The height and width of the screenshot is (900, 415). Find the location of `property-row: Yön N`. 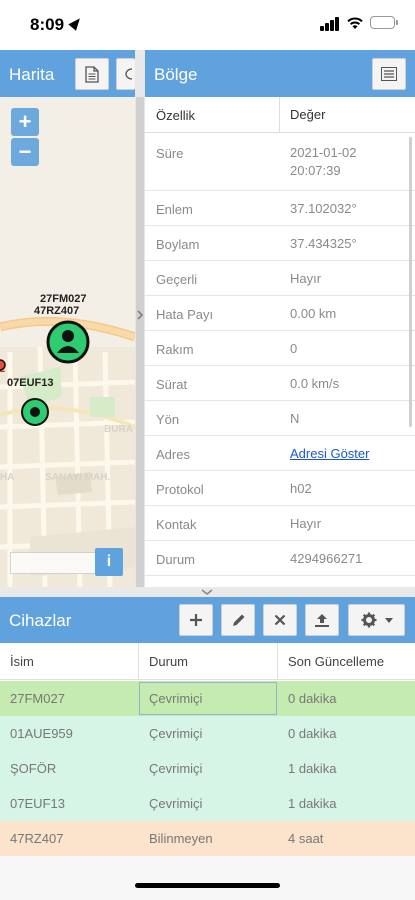

property-row: Yön N is located at coordinates (280, 418).